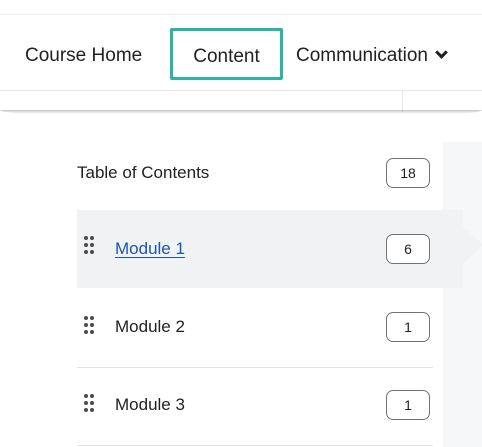 The width and height of the screenshot is (482, 447). Describe the element at coordinates (241, 14) in the screenshot. I see `navbar-top-border` at that location.